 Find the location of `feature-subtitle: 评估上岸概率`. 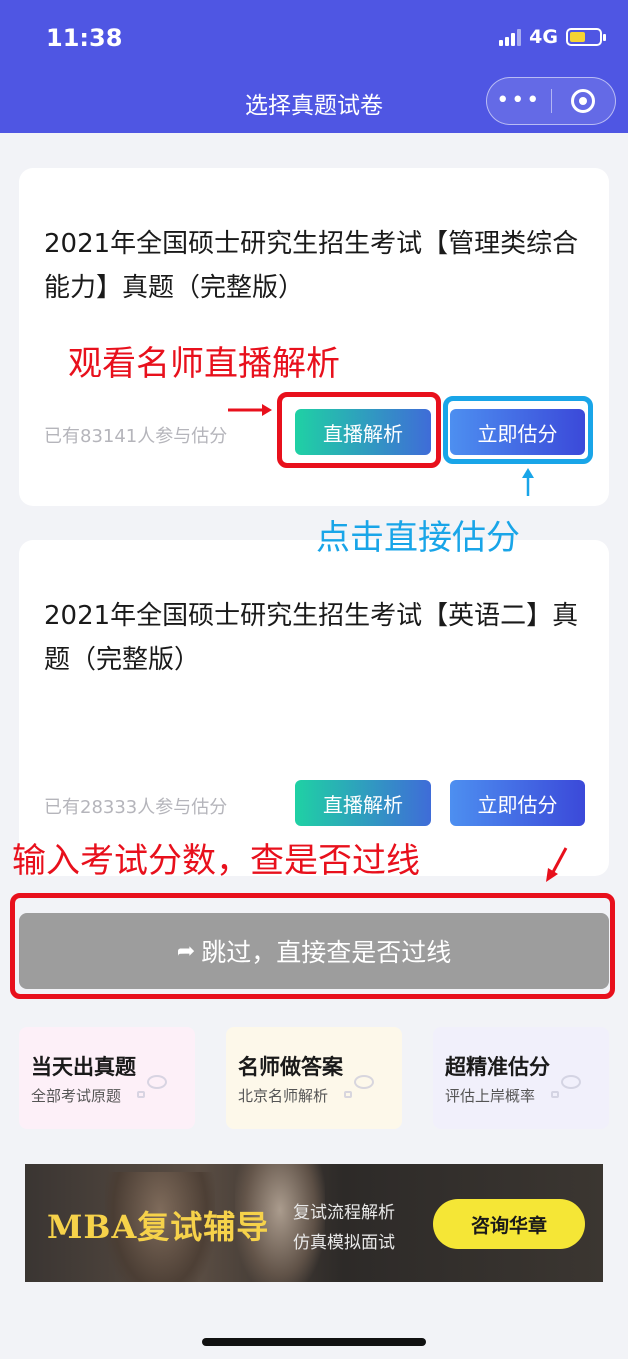

feature-subtitle: 评估上岸概率 is located at coordinates (490, 1096).